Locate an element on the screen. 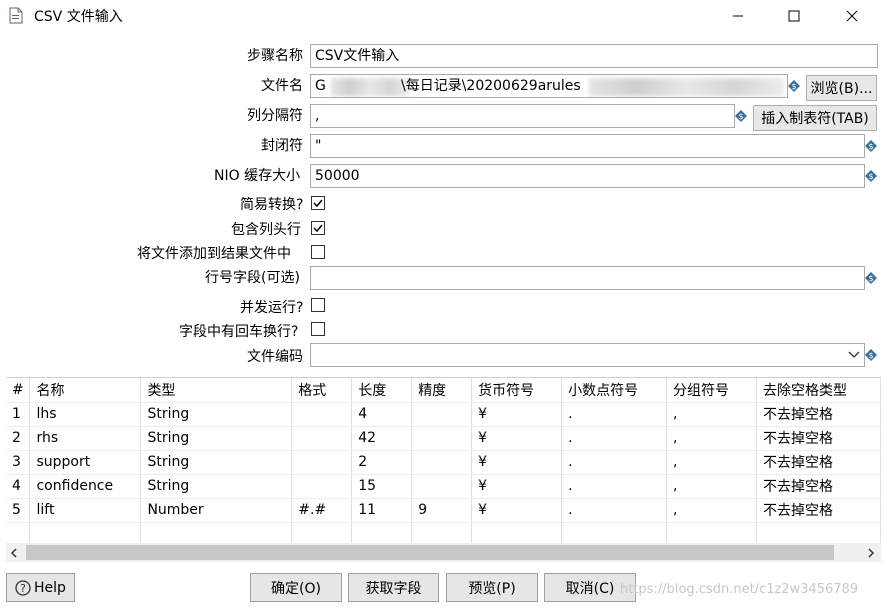 The width and height of the screenshot is (887, 609). table-row: 5 lift Number #.# 11 9 ¥ . , 不去掉空格 is located at coordinates (443, 510).